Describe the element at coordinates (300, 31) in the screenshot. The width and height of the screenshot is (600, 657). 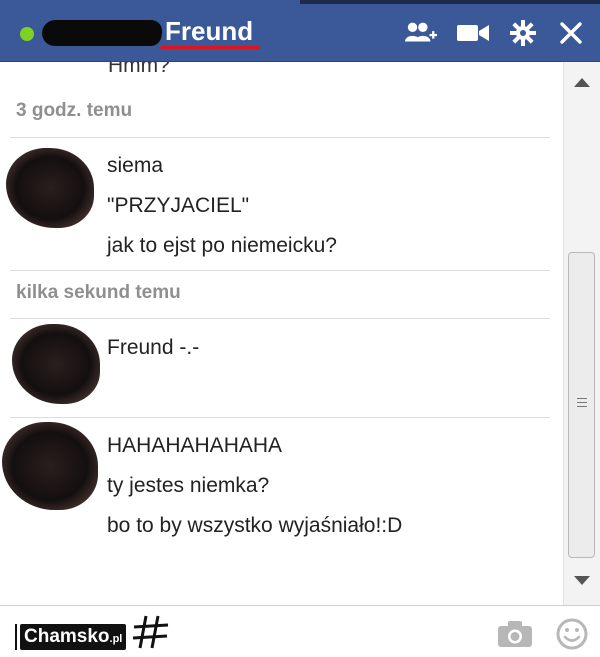
I see `chat-title-bar: Freund` at that location.